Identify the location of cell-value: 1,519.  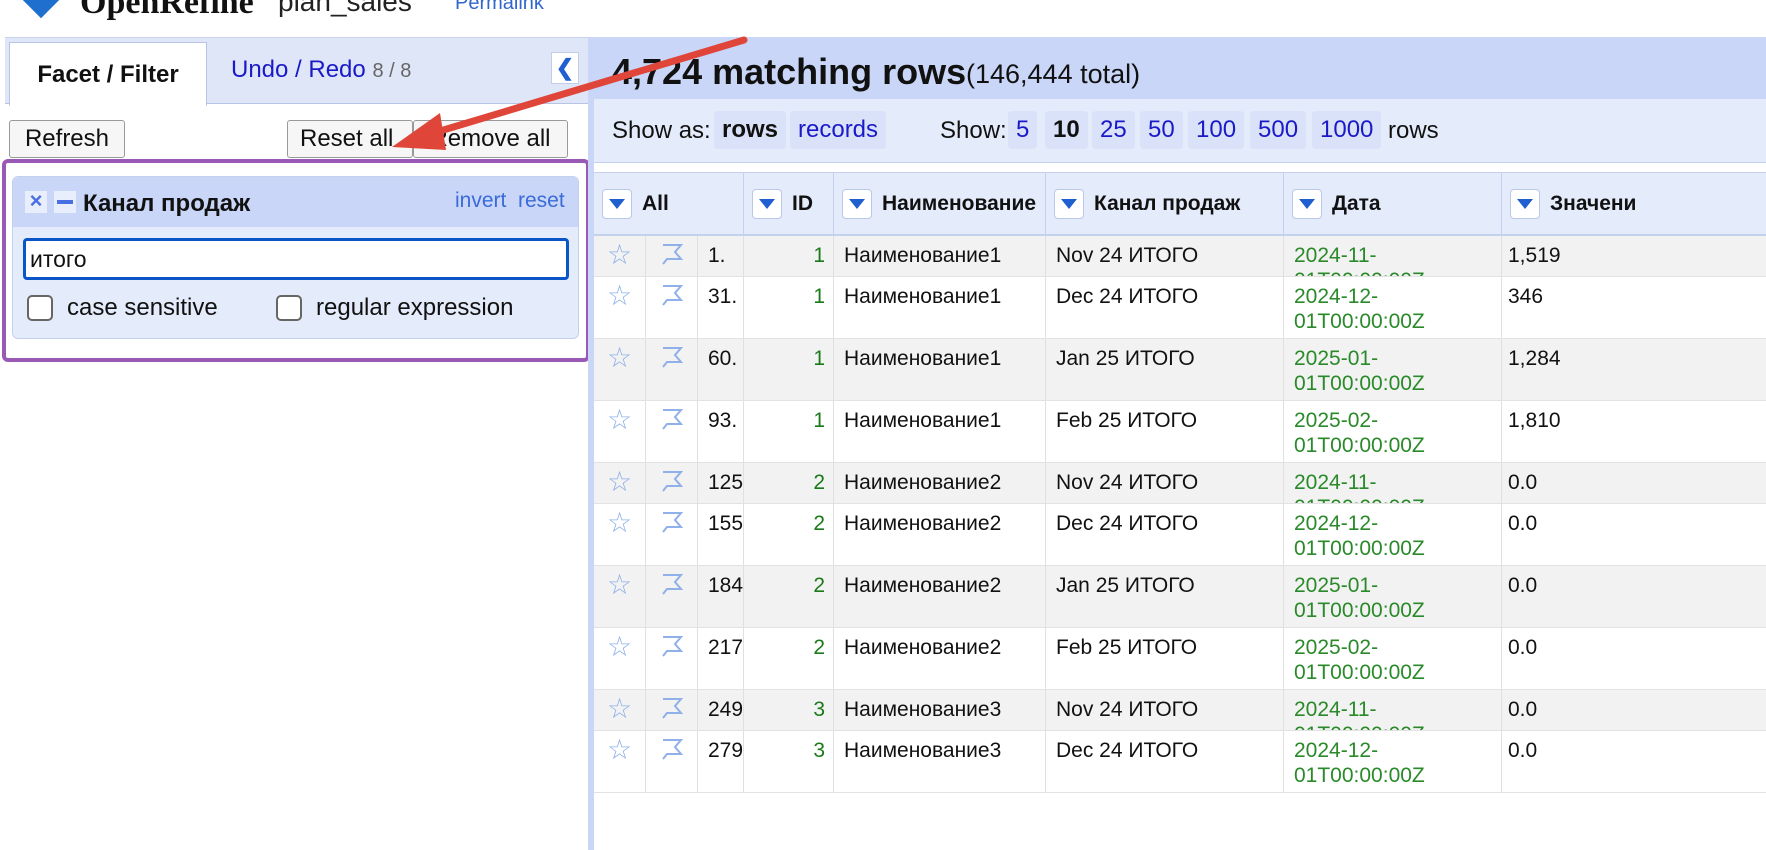
(1634, 256).